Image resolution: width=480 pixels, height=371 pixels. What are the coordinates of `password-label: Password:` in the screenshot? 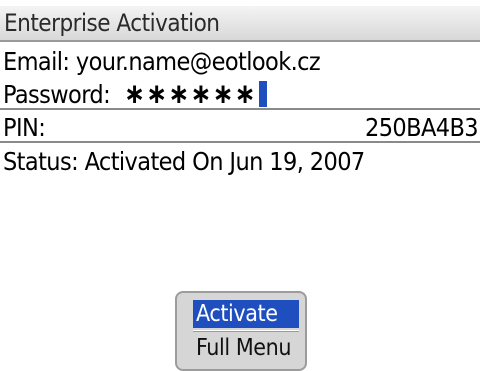 It's located at (57, 94).